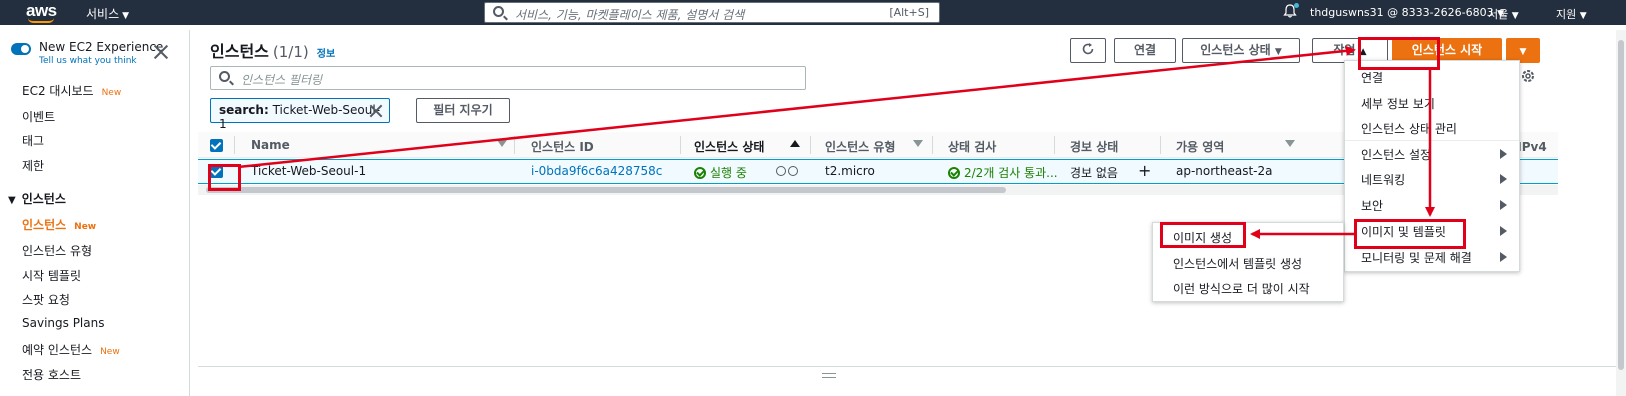  Describe the element at coordinates (101, 47) in the screenshot. I see `new-experience-label: New EC2 Experience` at that location.